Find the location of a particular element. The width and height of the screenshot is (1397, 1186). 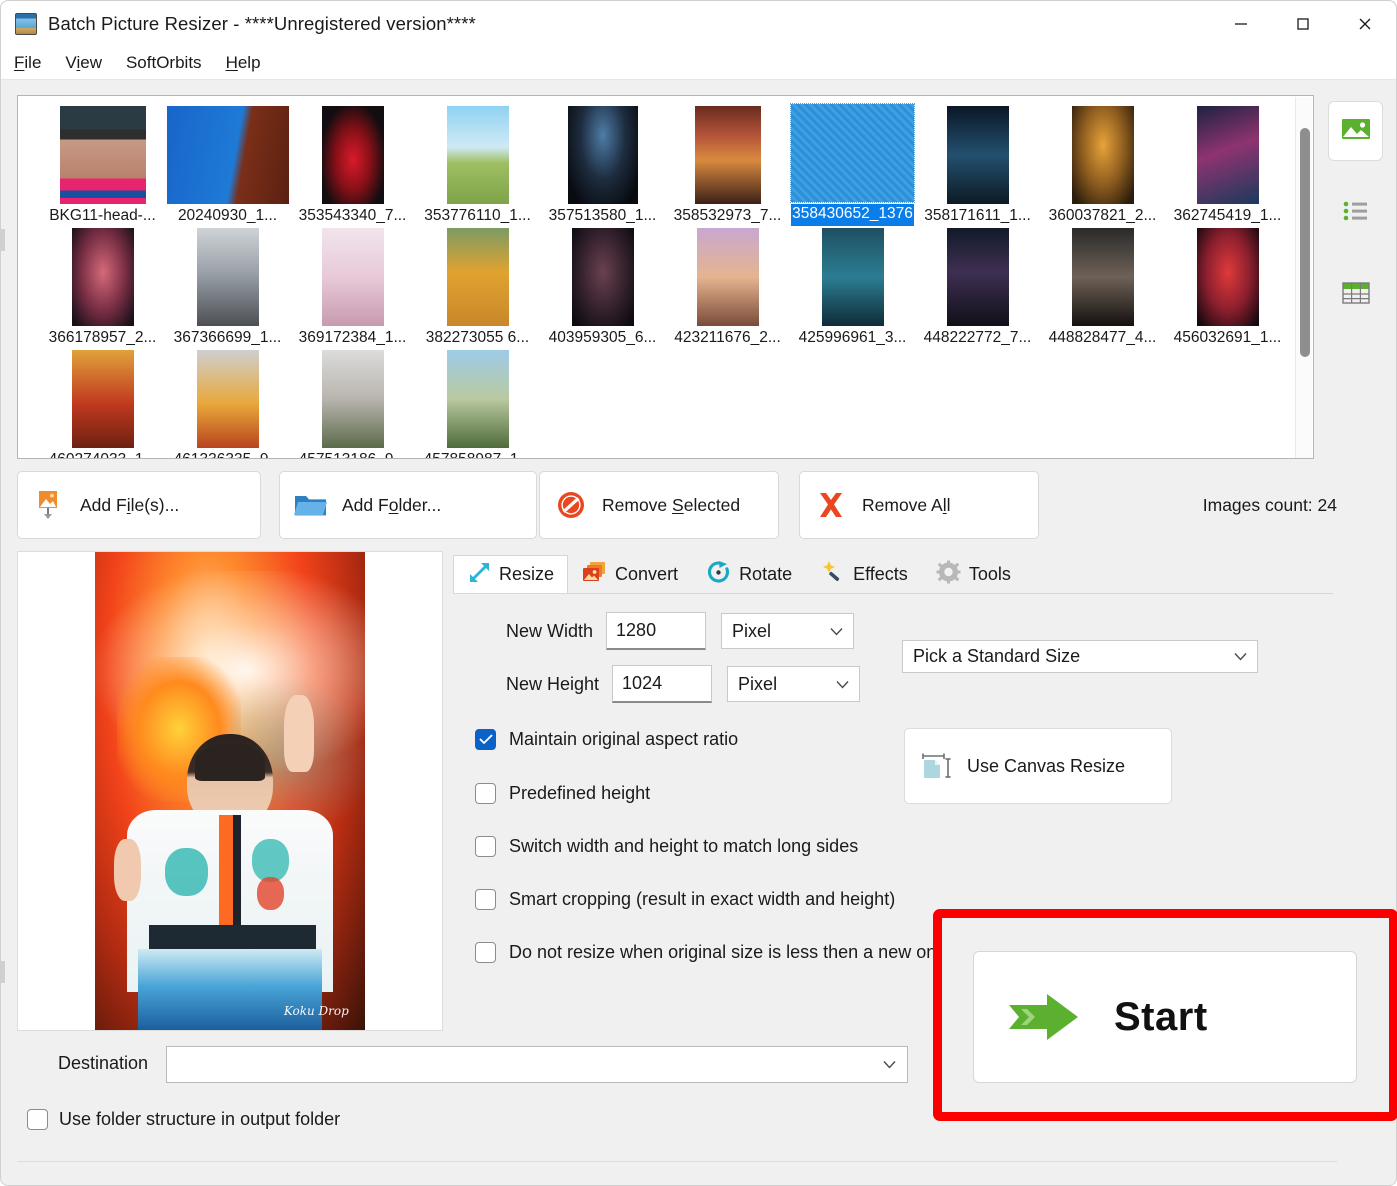

menu-file: File is located at coordinates (34, 63).